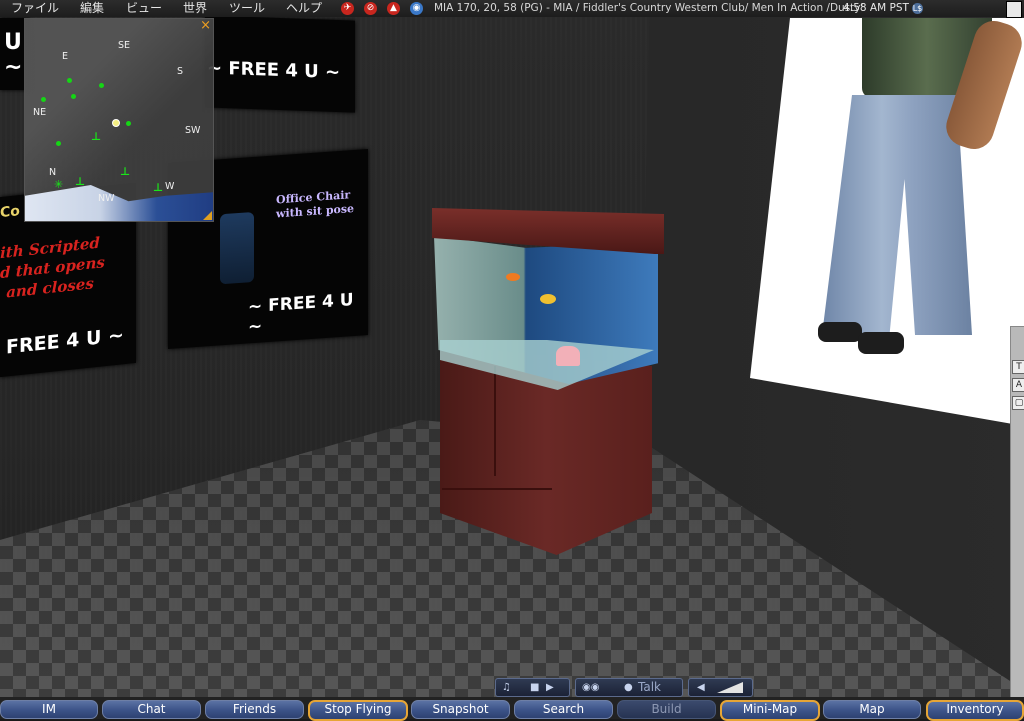  Describe the element at coordinates (1018, 385) in the screenshot. I see `floater-tab-icon: A` at that location.